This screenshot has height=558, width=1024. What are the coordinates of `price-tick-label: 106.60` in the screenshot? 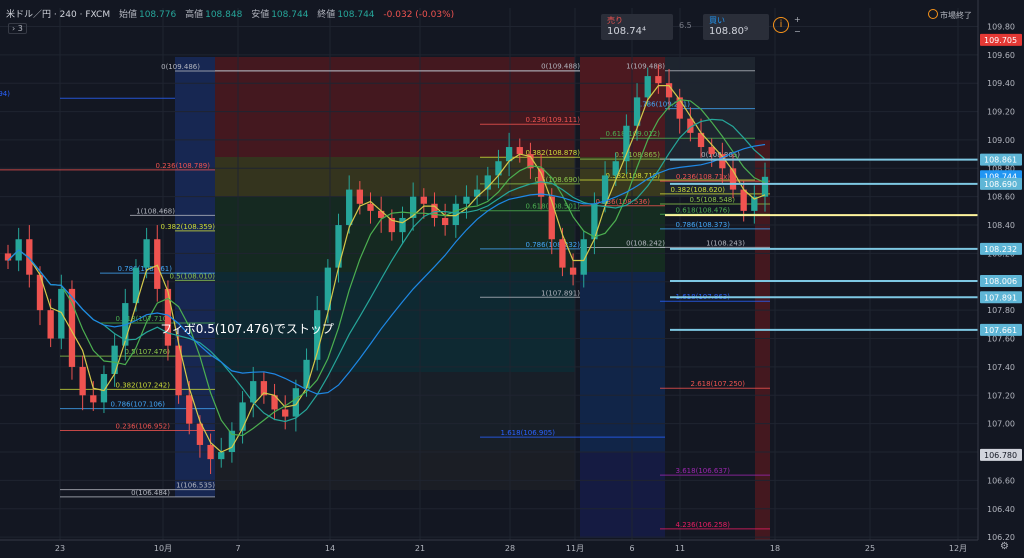 It's located at (1001, 480).